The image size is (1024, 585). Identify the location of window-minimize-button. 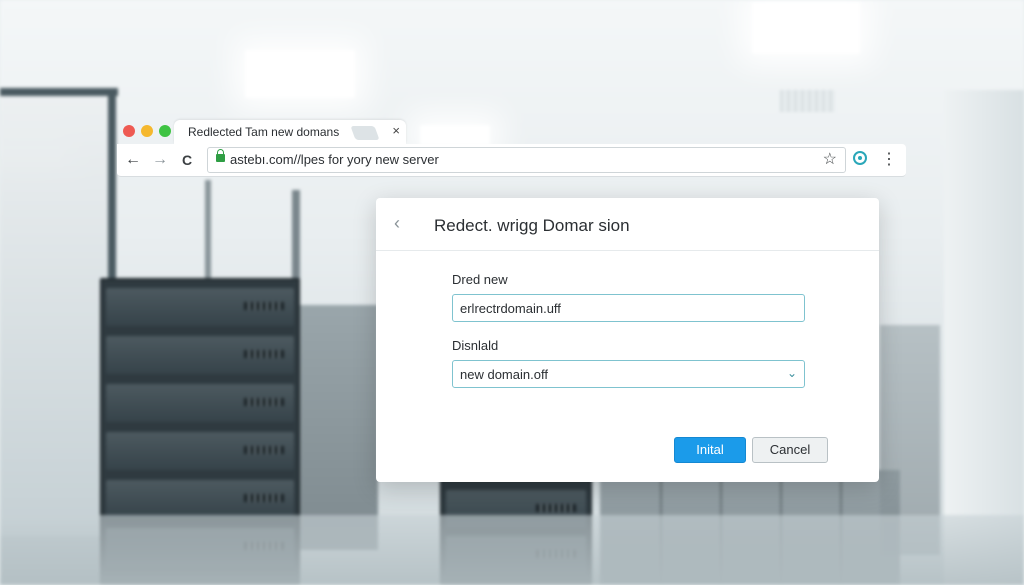
(147, 131).